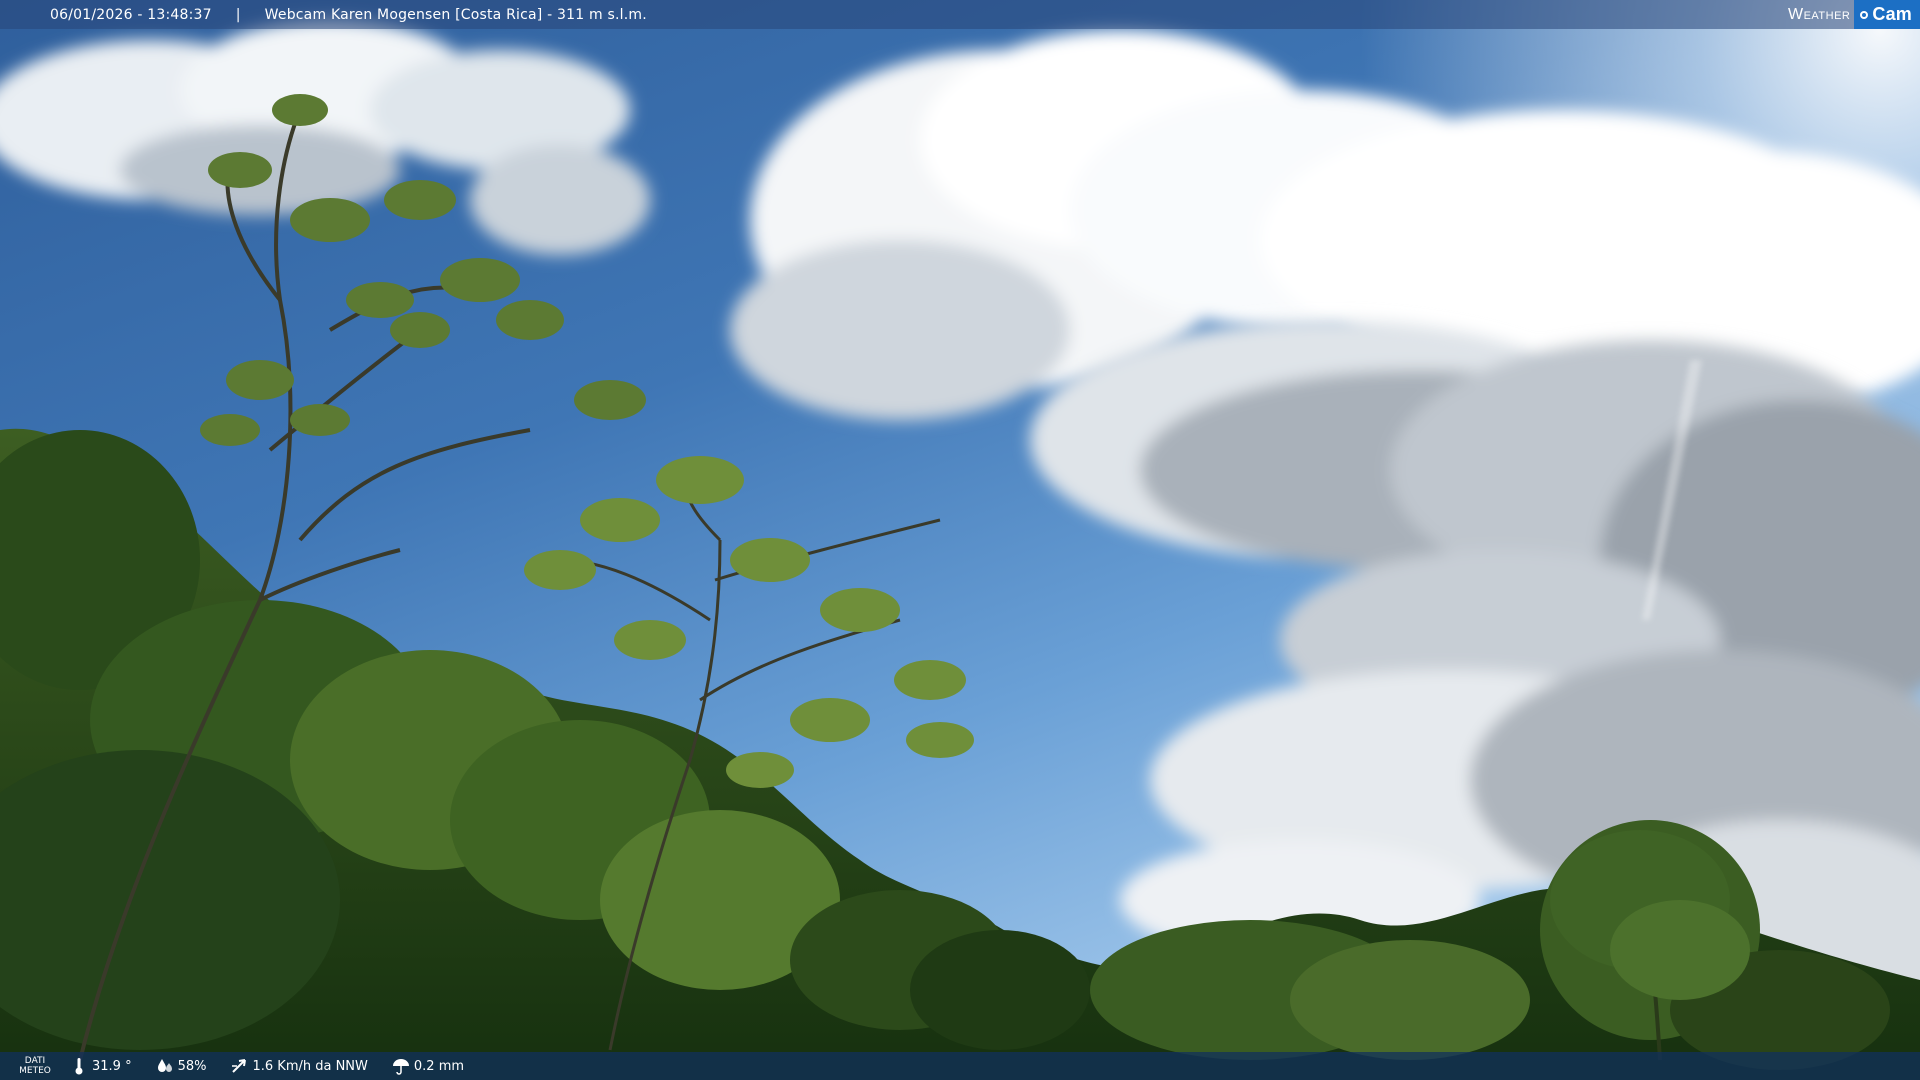 Image resolution: width=1920 pixels, height=1080 pixels. What do you see at coordinates (1892, 14) in the screenshot?
I see `logo-cam-text: Cam` at bounding box center [1892, 14].